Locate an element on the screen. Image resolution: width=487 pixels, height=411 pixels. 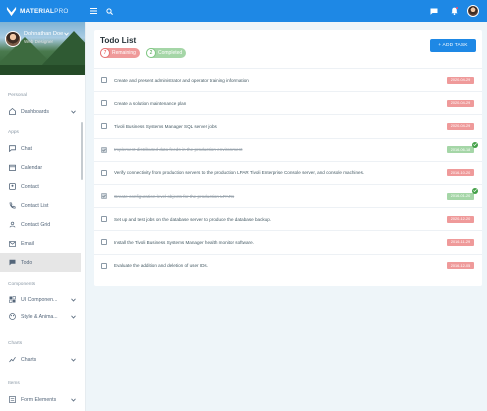
sidebar-item-contact-list: Contact List is located at coordinates (42, 205).